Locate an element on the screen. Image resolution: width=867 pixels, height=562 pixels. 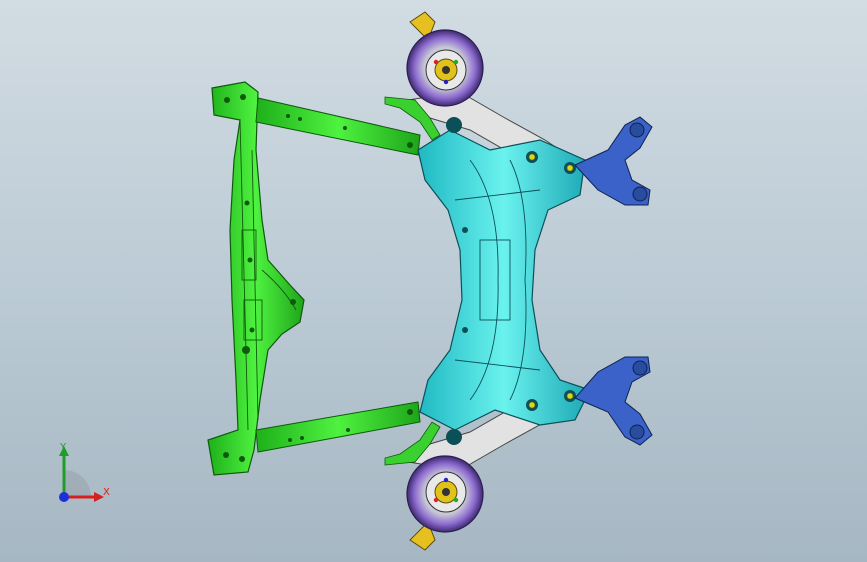
trailing-arm-top is located at coordinates (613, 161).